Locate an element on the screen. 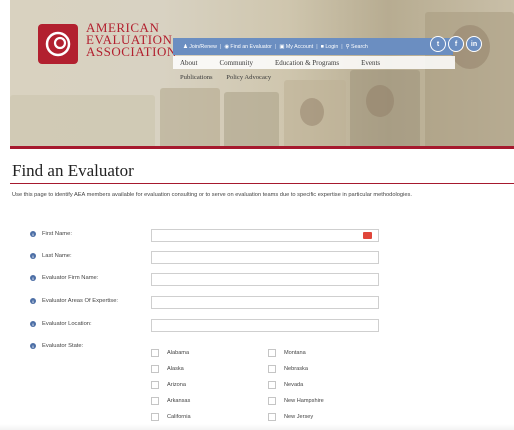  find-evaluator-link: ◉ Find an Evaluator is located at coordinates (248, 47).